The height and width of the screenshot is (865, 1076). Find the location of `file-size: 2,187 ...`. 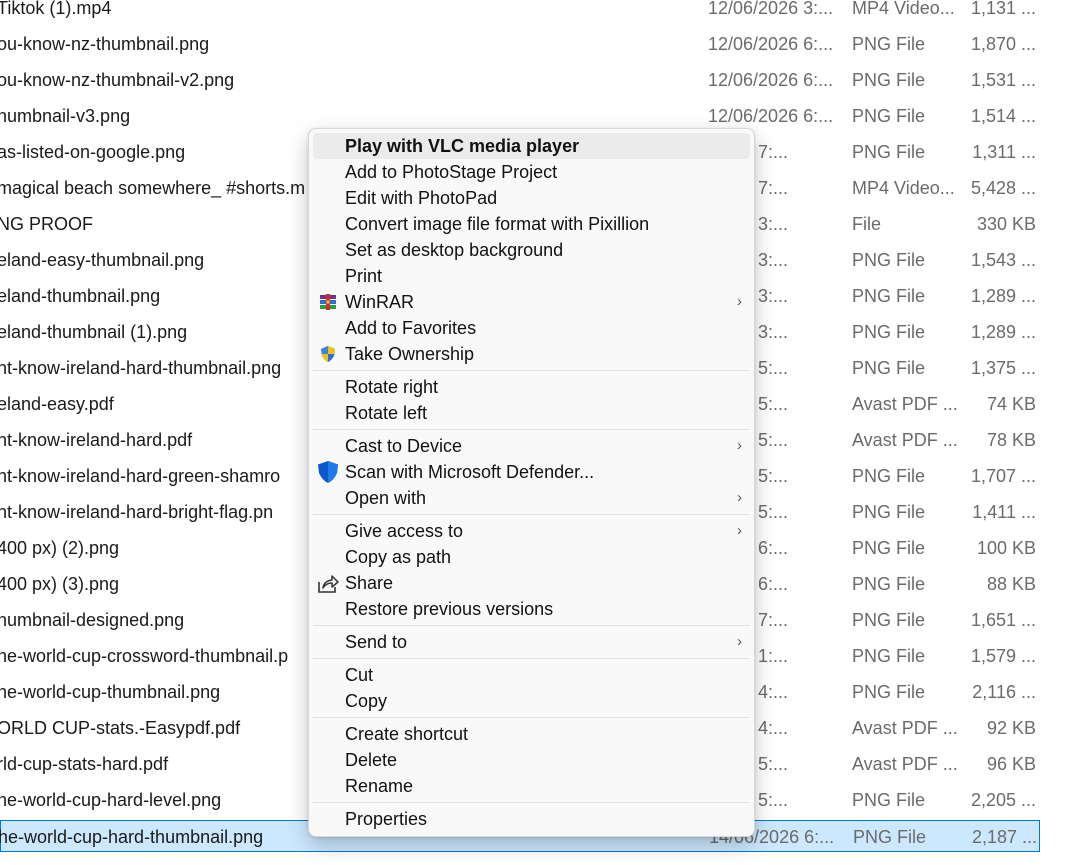

file-size: 2,187 ... is located at coordinates (1004, 837).